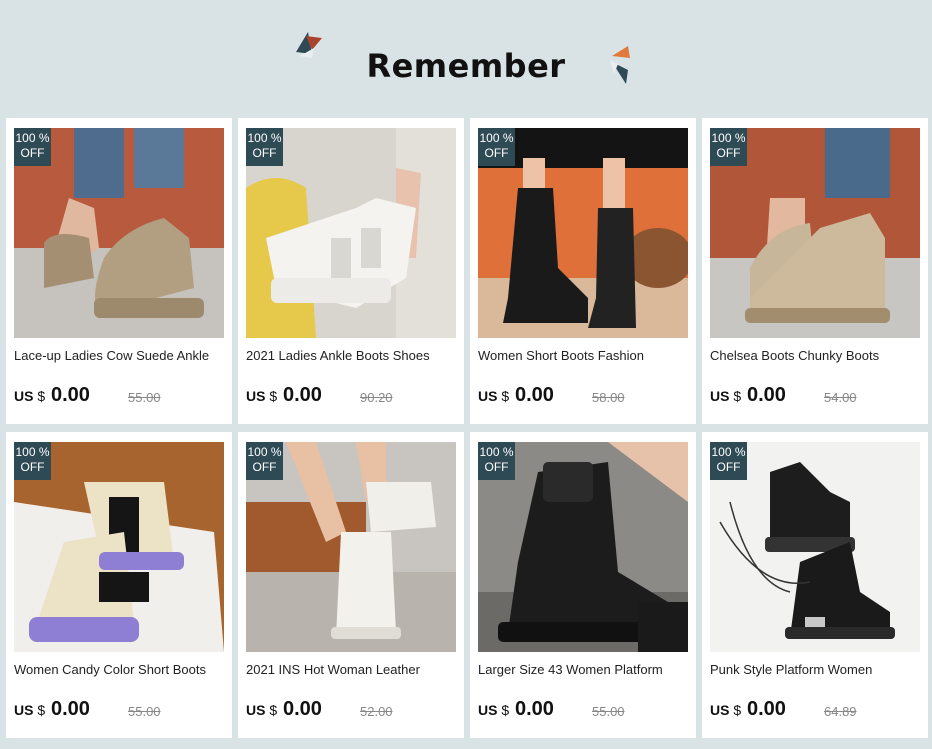 The width and height of the screenshot is (932, 749). I want to click on original-price: 90.20, so click(376, 397).